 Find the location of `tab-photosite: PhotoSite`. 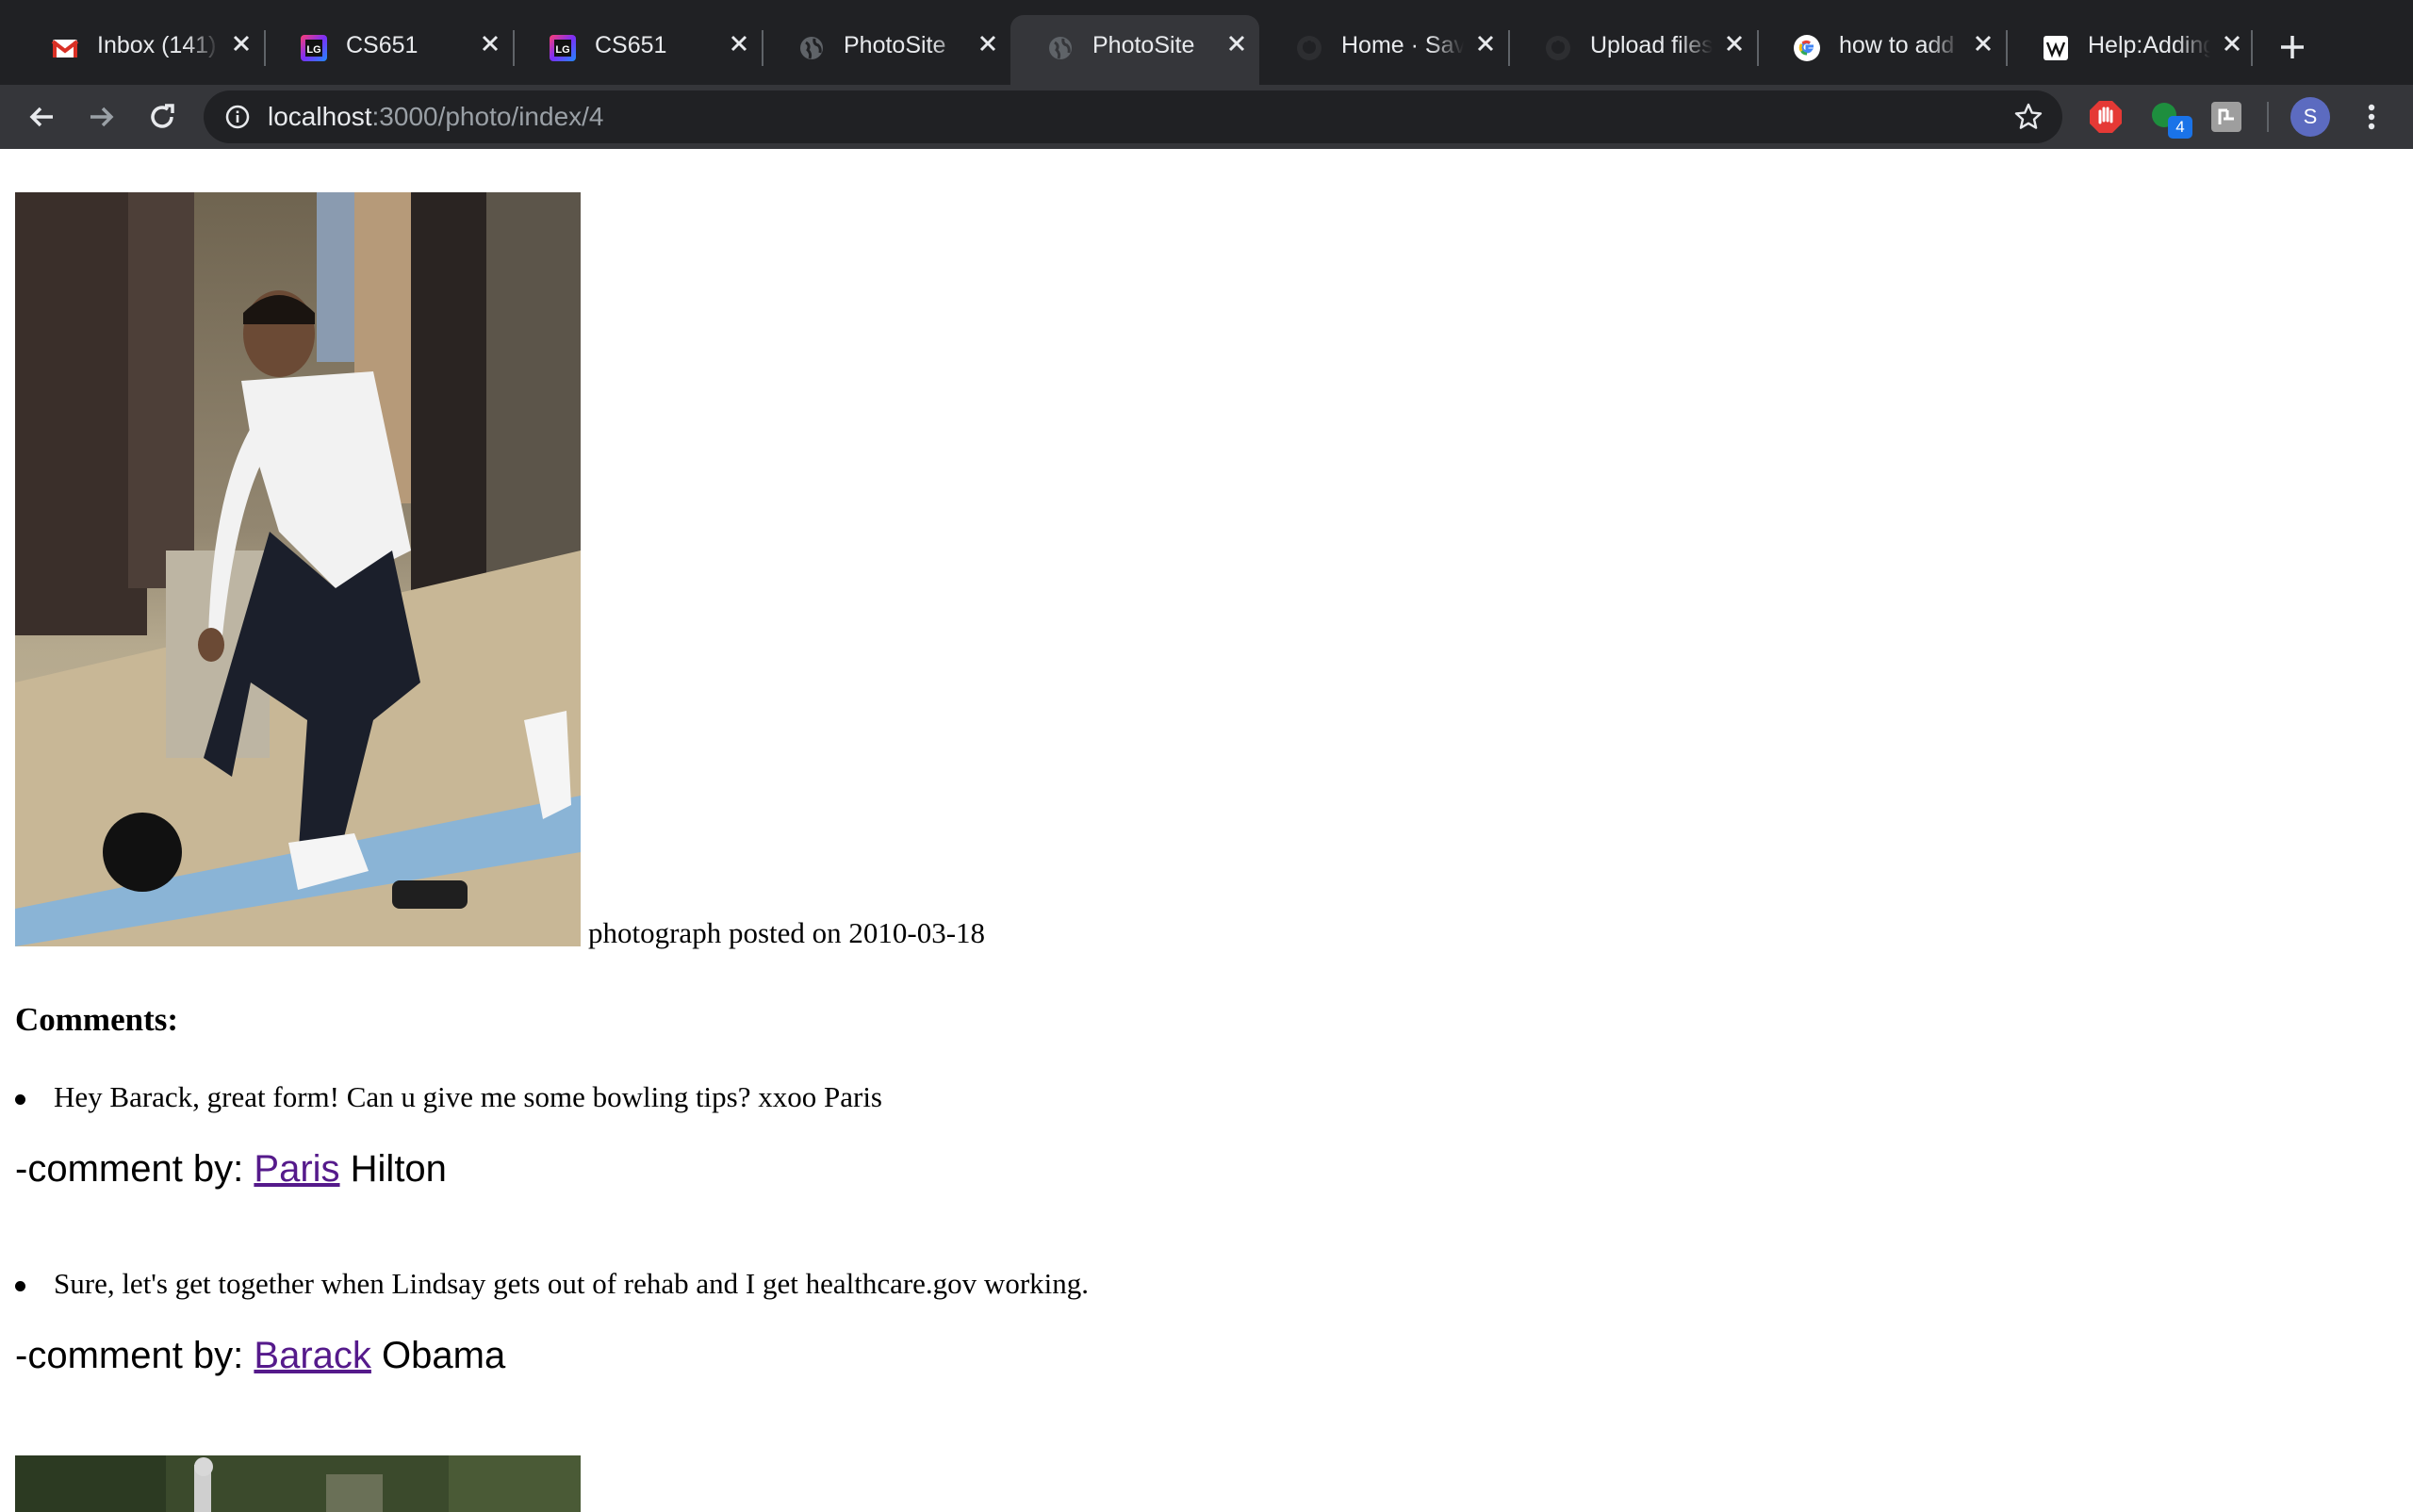

tab-photosite: PhotoSite is located at coordinates (886, 50).